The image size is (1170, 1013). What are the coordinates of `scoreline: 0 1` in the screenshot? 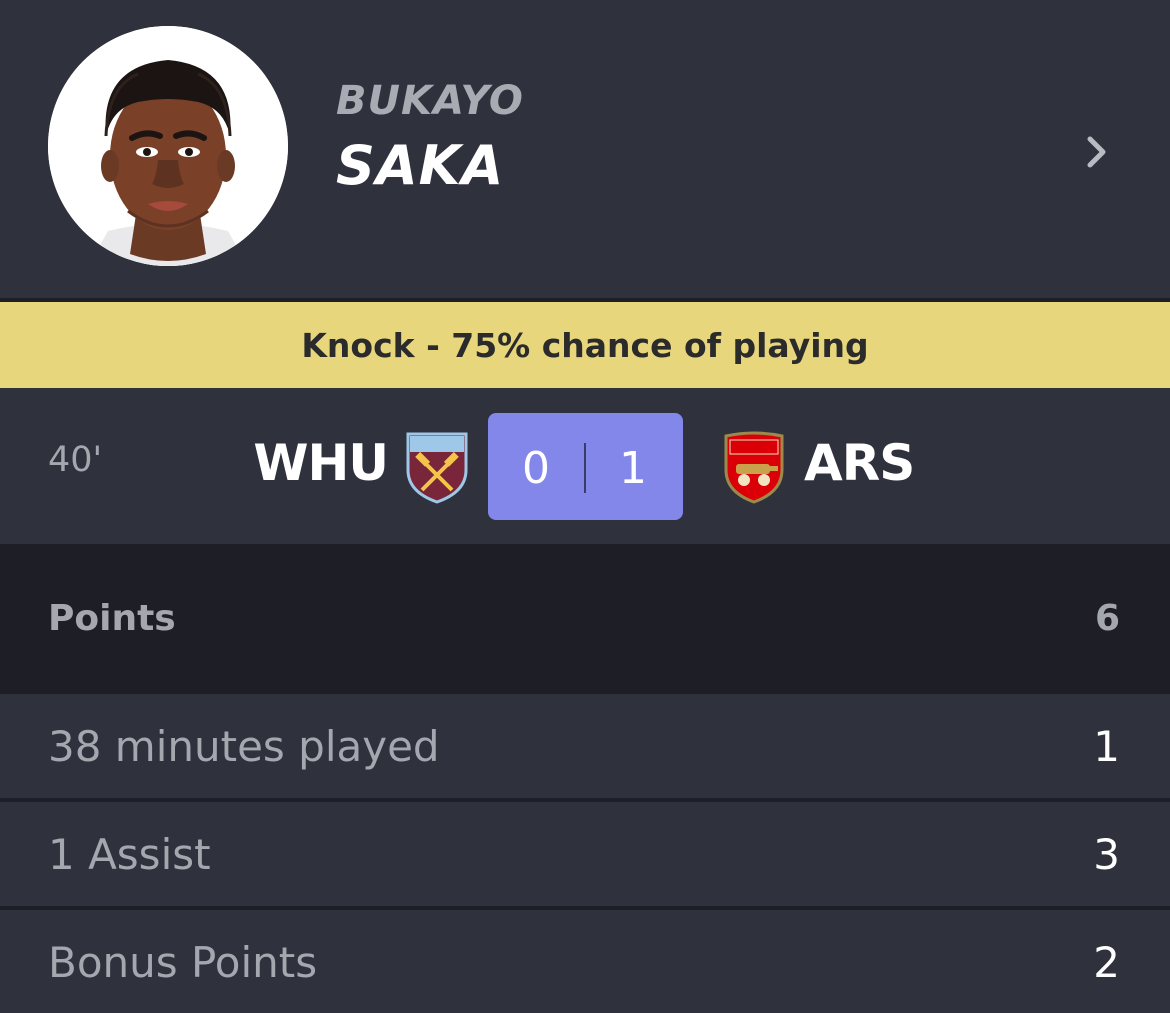 It's located at (585, 466).